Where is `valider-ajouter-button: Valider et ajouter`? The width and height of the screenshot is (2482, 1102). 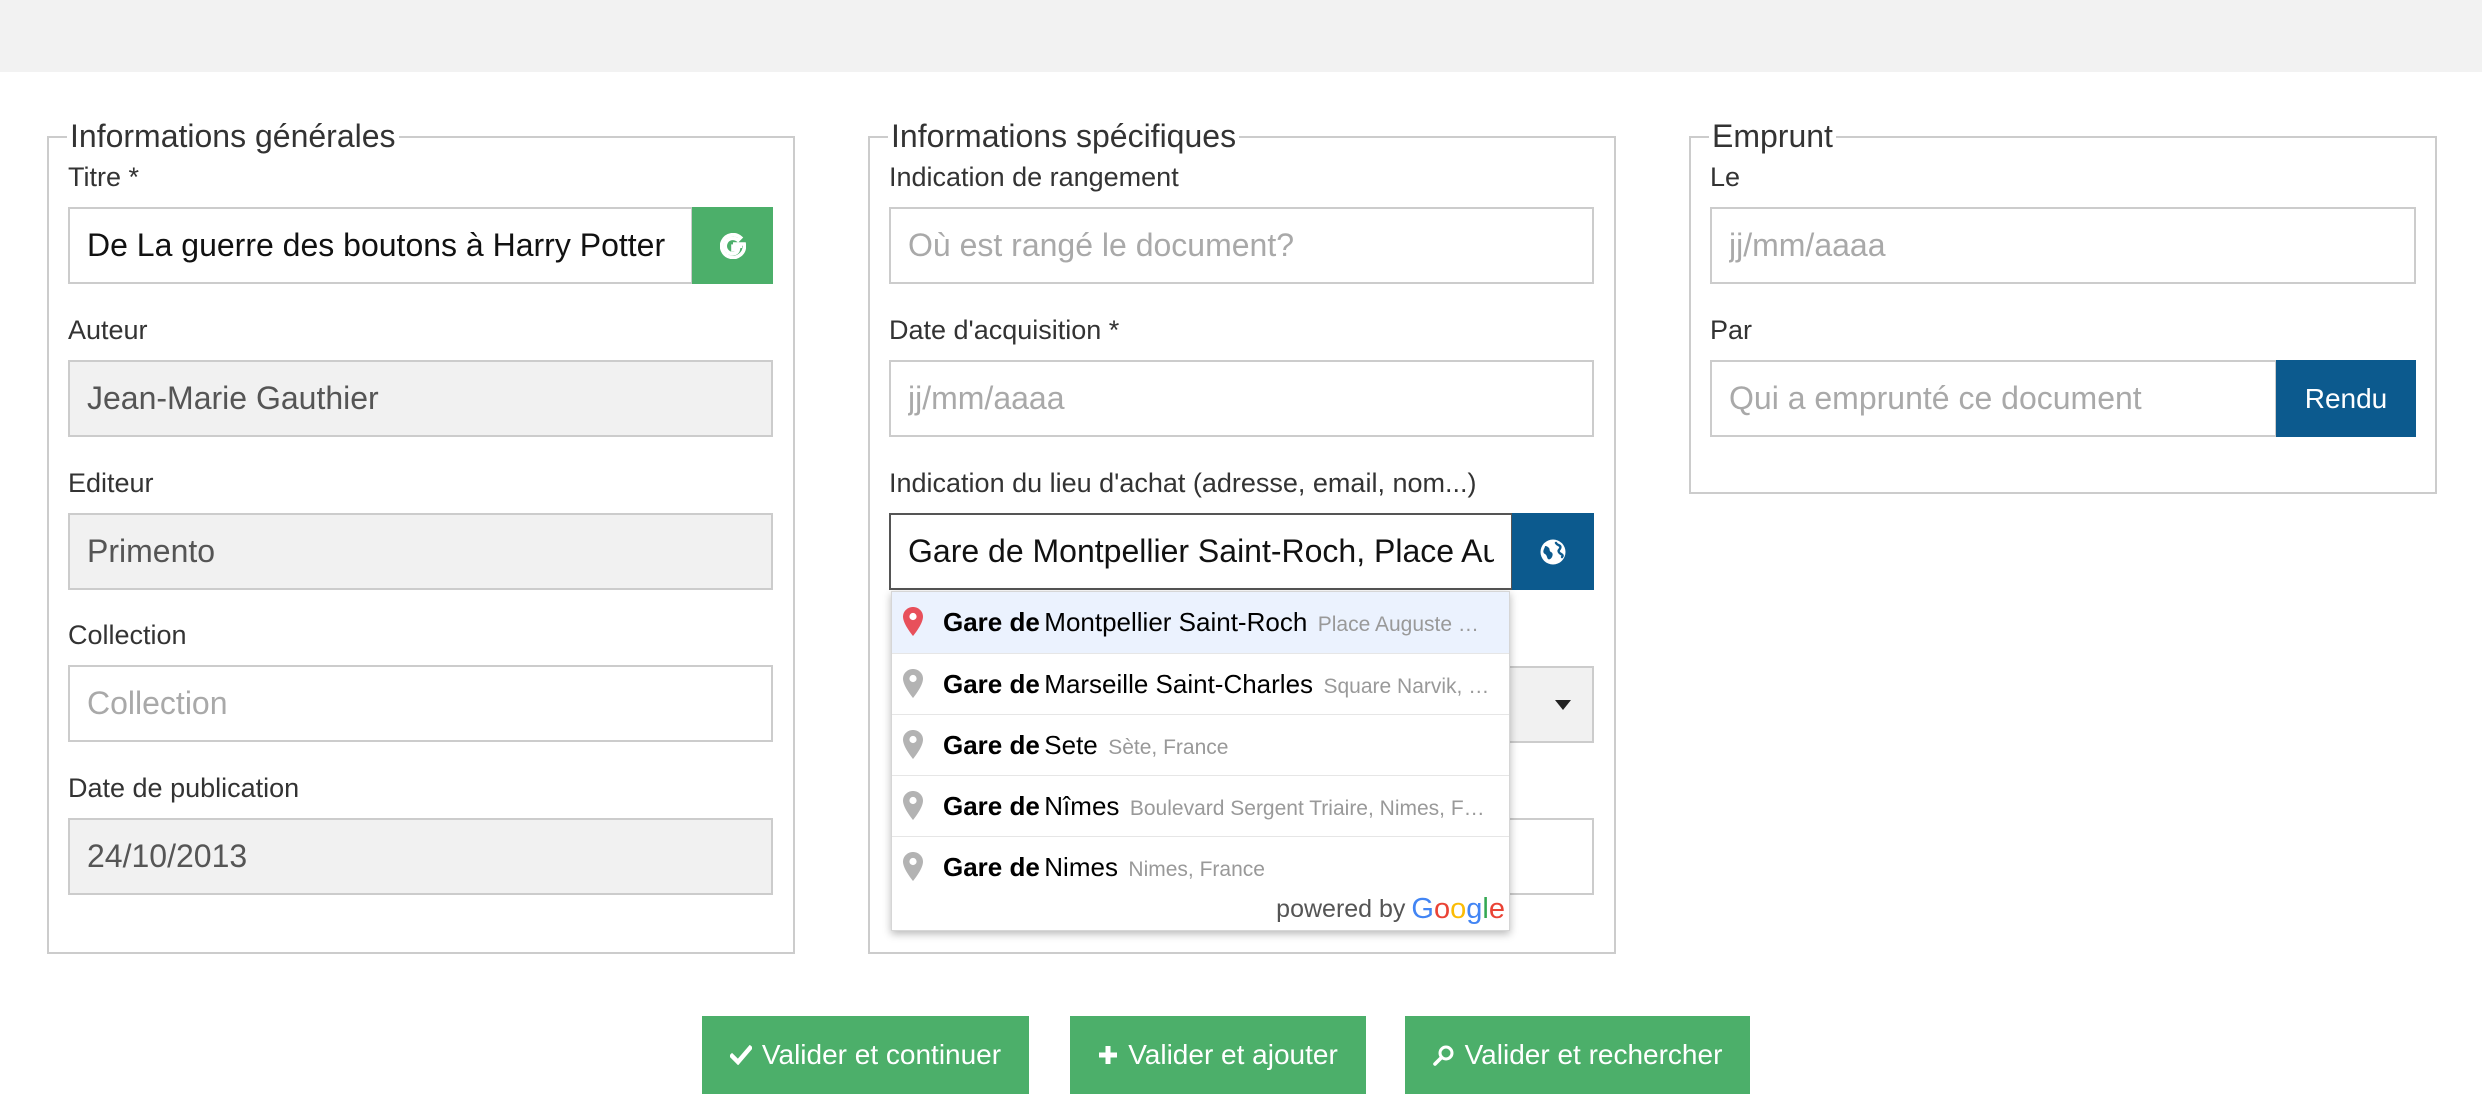 valider-ajouter-button: Valider et ajouter is located at coordinates (1218, 1055).